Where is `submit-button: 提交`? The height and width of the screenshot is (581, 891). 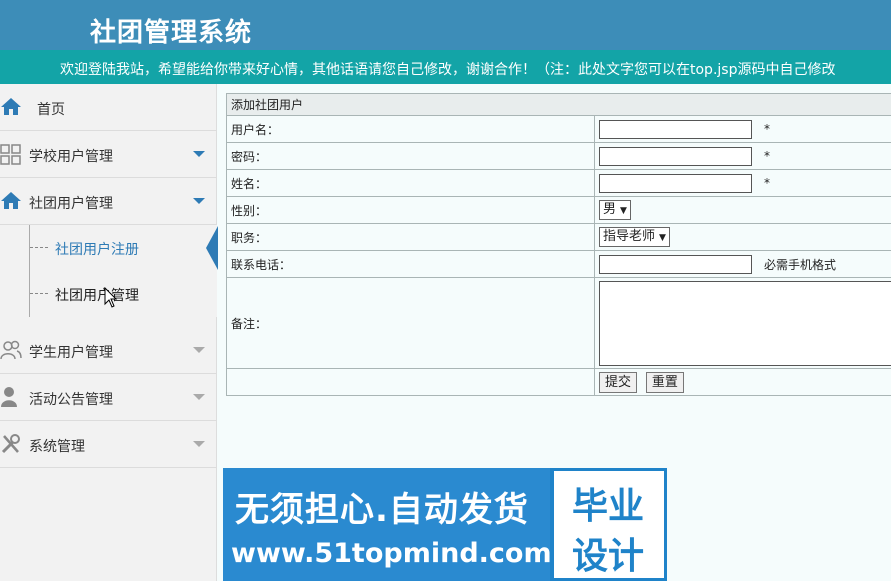 submit-button: 提交 is located at coordinates (618, 382).